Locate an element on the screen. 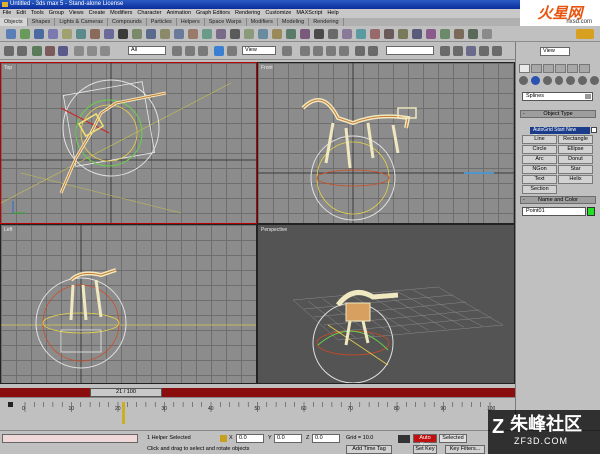 The width and height of the screenshot is (600, 454). shape-donut-button: Donut is located at coordinates (575, 159).